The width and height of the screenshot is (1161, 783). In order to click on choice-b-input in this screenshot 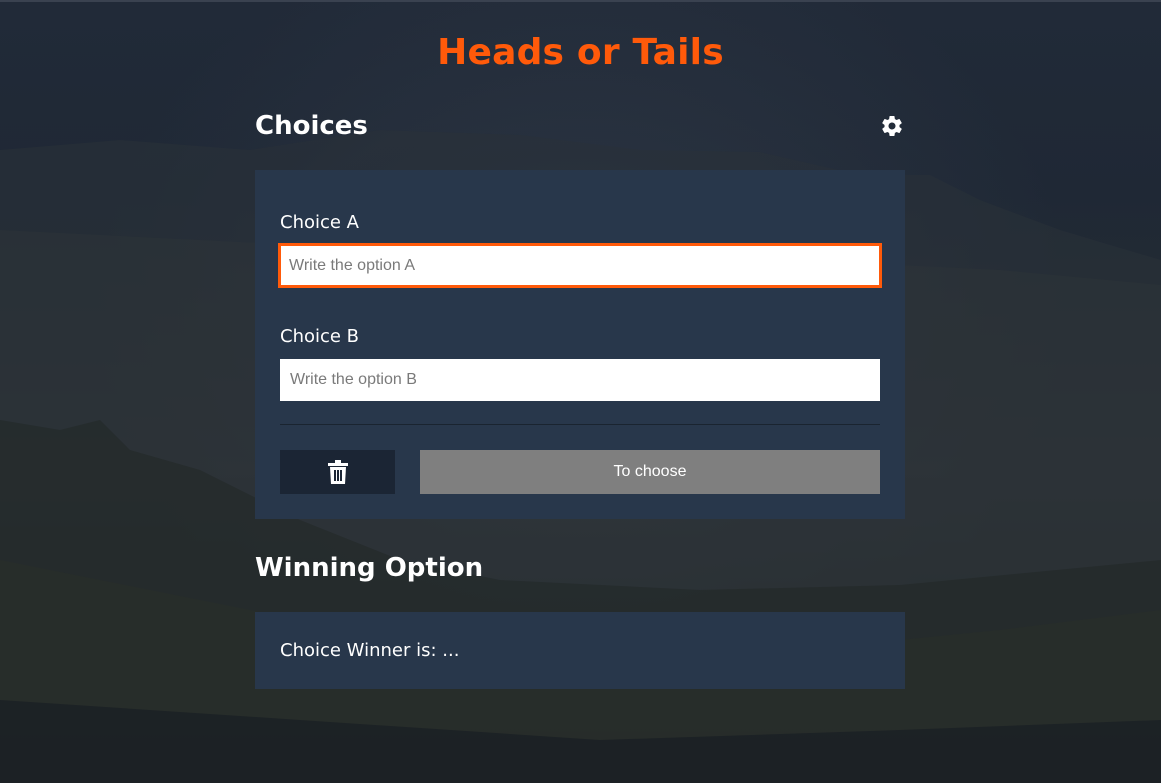, I will do `click(580, 380)`.